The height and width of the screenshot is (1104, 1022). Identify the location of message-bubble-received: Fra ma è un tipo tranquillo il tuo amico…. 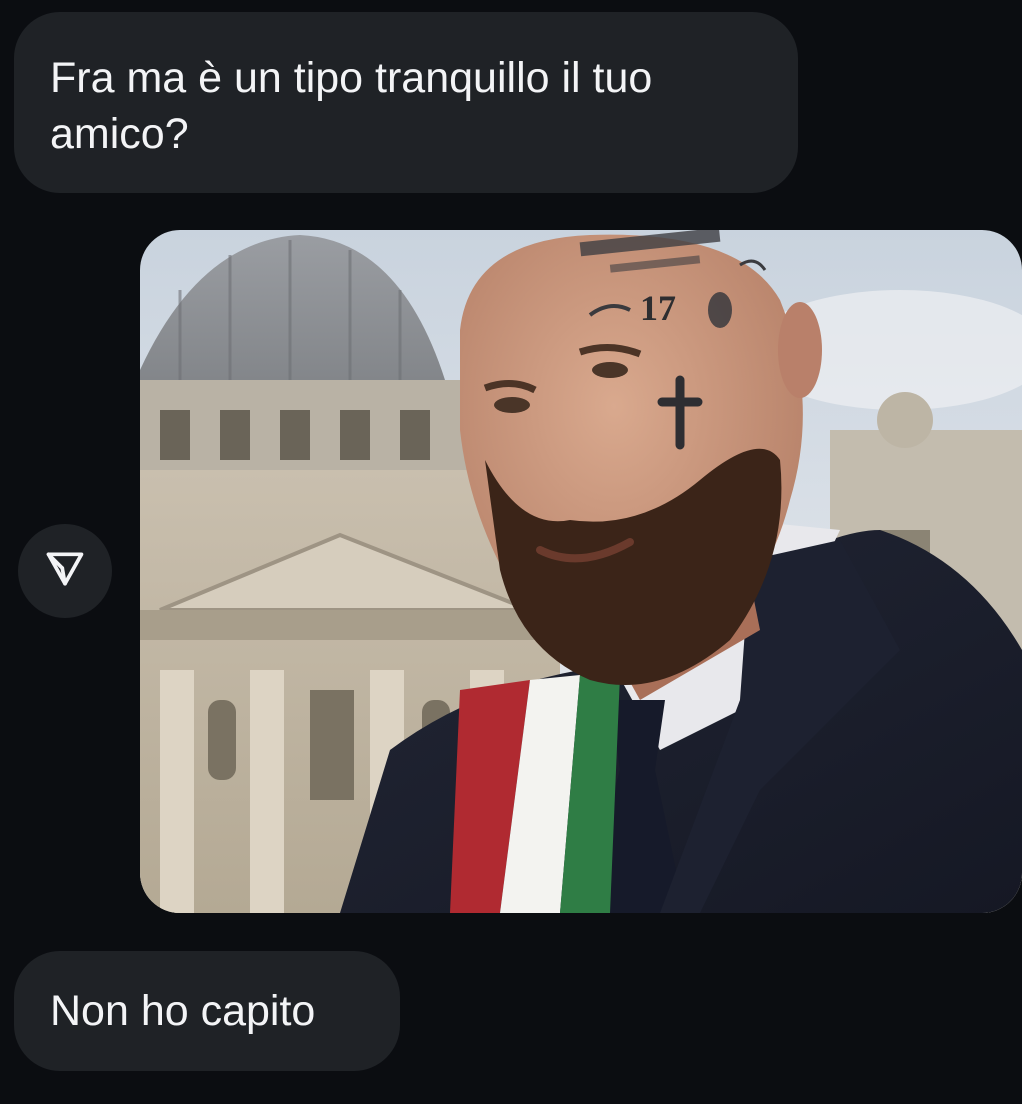
(406, 102).